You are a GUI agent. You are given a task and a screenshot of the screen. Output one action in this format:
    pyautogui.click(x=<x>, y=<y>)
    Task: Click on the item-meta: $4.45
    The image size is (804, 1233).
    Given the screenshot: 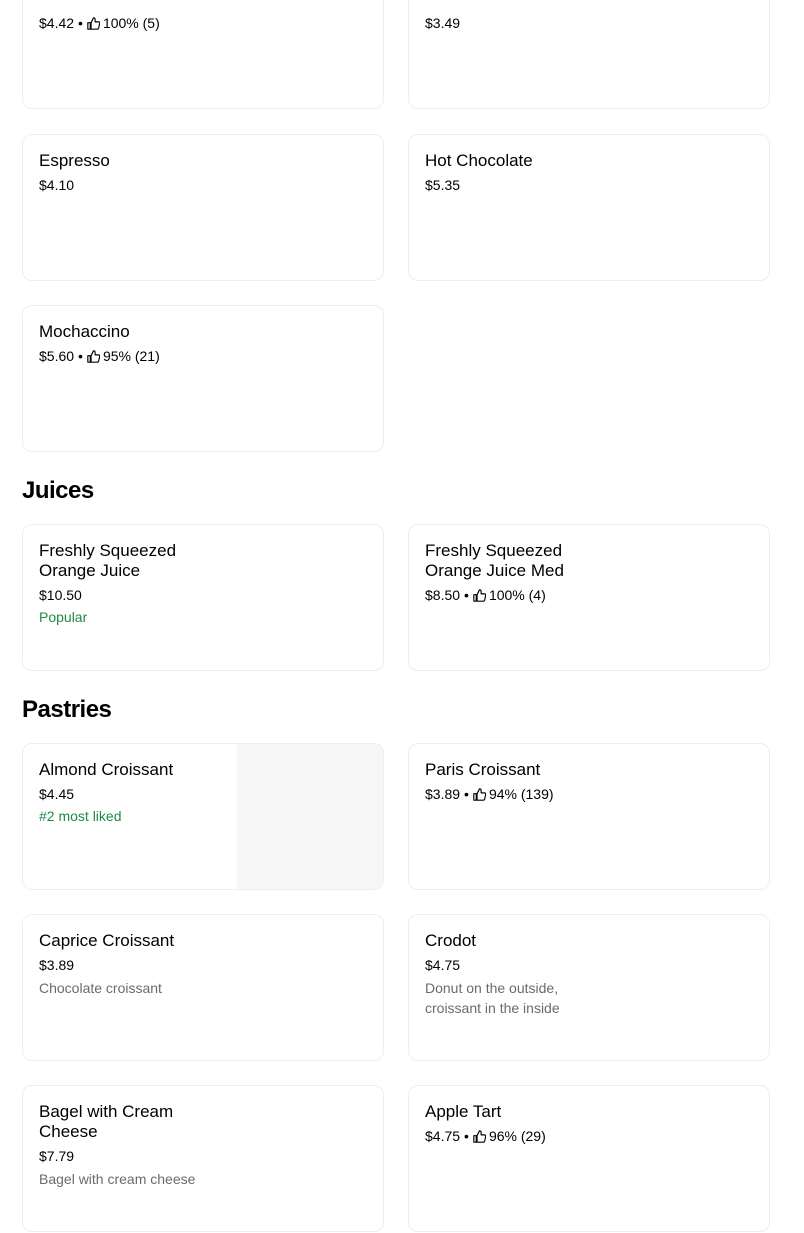 What is the action you would take?
    pyautogui.click(x=139, y=794)
    